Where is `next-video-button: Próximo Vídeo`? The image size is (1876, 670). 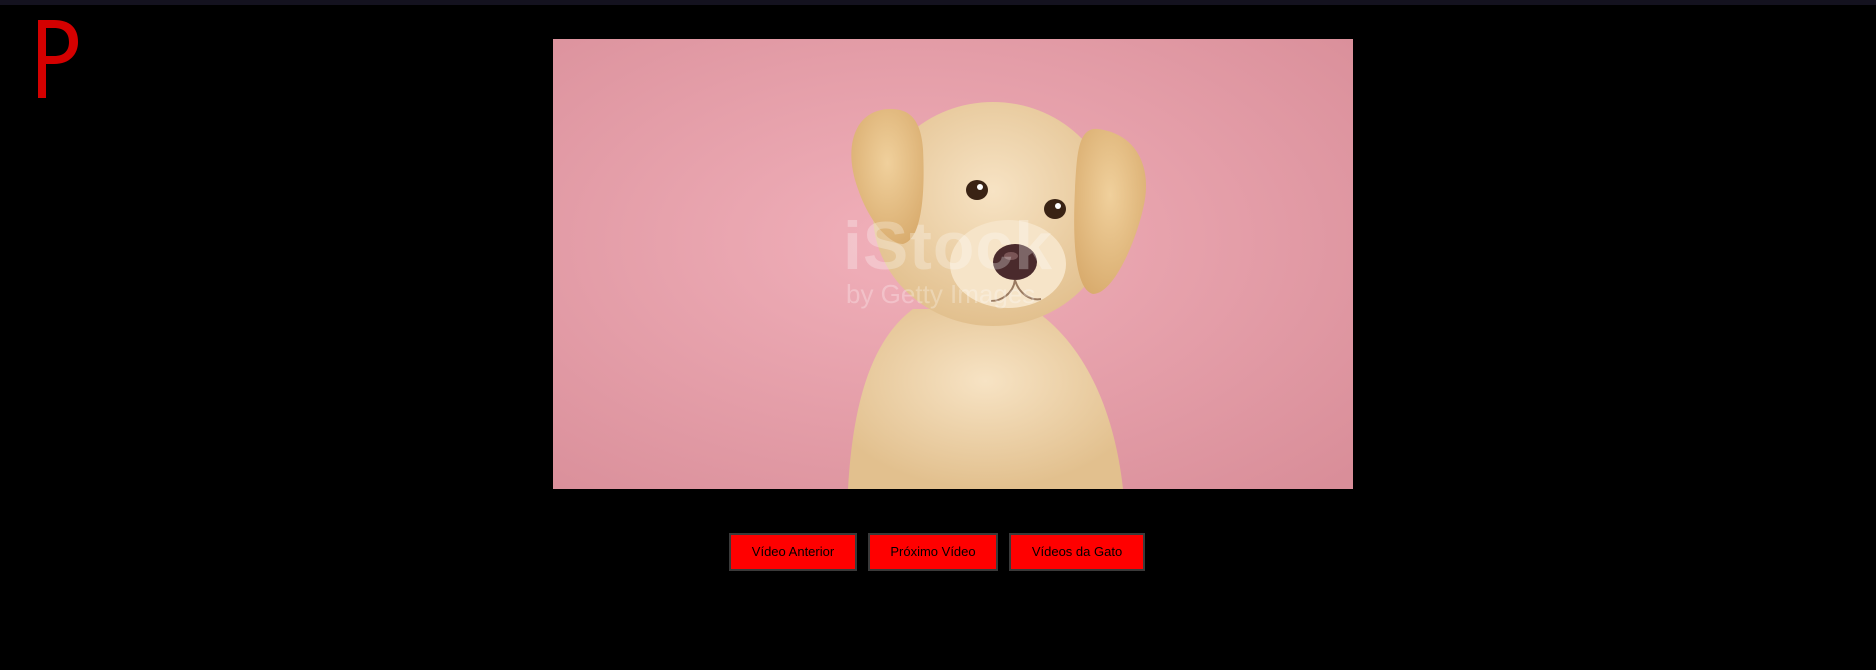
next-video-button: Próximo Vídeo is located at coordinates (933, 552).